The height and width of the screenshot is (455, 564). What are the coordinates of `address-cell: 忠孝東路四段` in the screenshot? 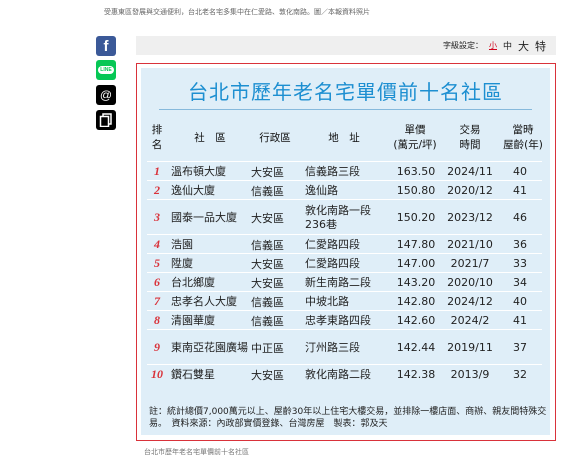 It's located at (338, 320).